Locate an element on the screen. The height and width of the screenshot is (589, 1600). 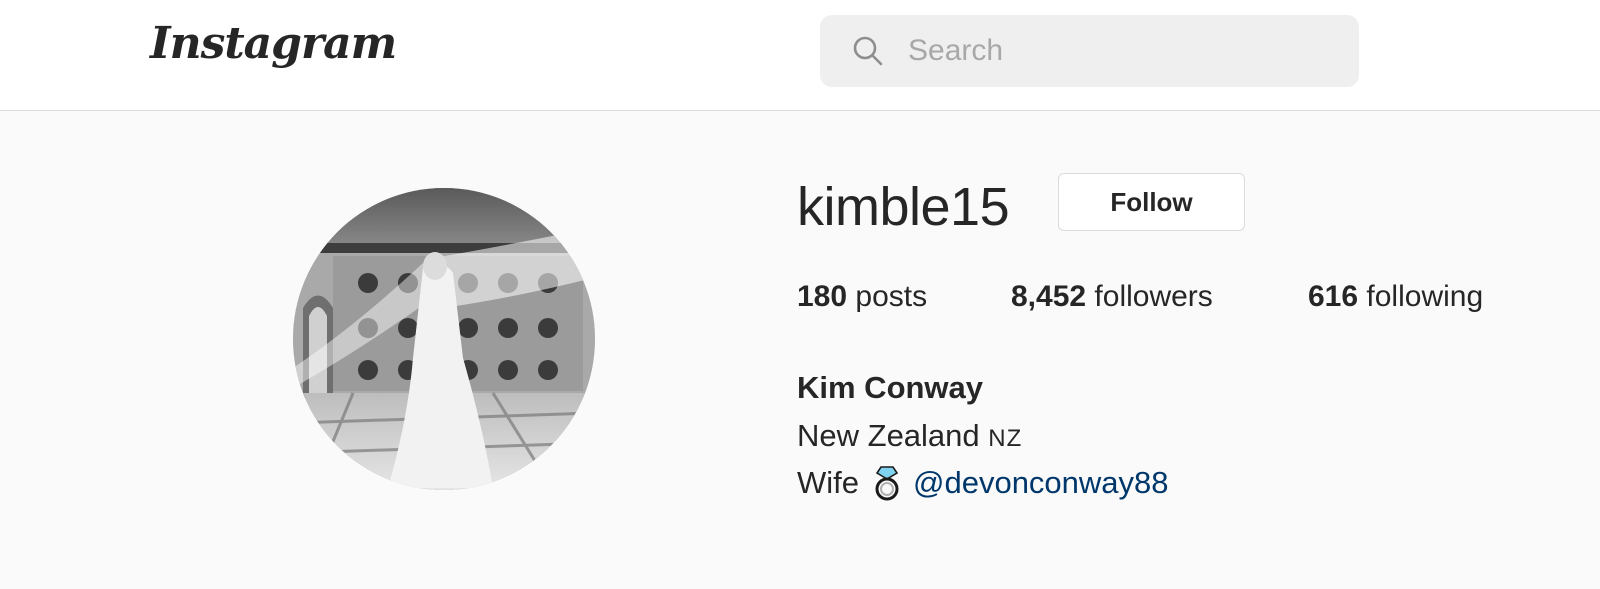
bio-role: Wife @devonconway88 is located at coordinates (983, 483).